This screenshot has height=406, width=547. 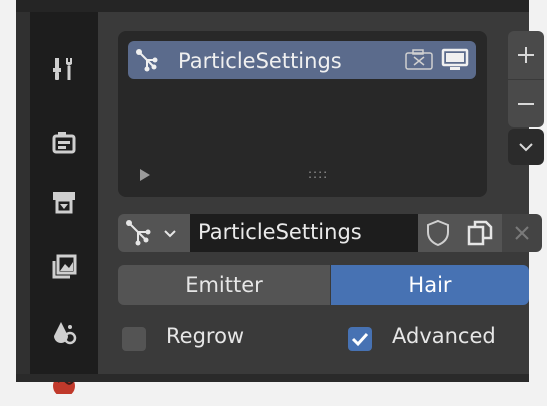 I want to click on advanced-label: Advanced, so click(x=444, y=336).